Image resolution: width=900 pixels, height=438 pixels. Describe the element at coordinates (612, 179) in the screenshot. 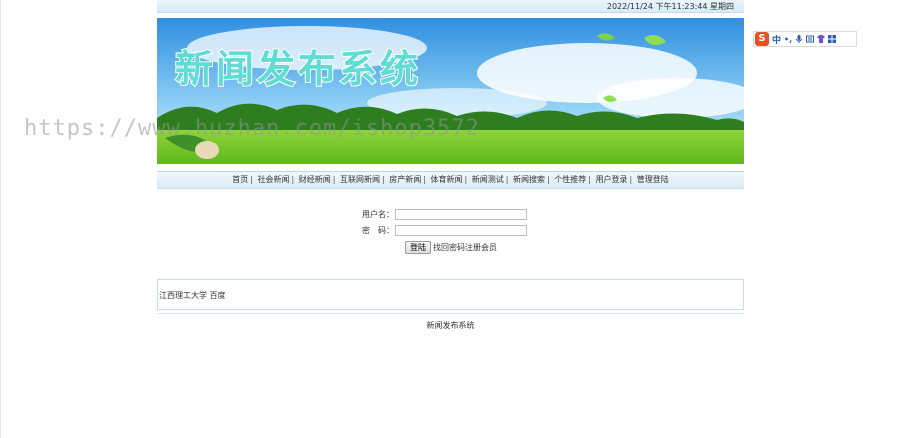

I see `nav-user-login: 用户登录` at that location.